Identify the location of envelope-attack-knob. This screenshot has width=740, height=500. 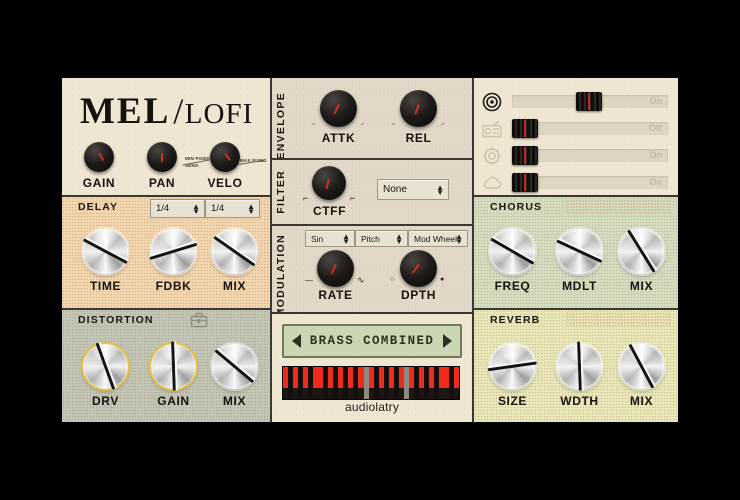
(338, 108).